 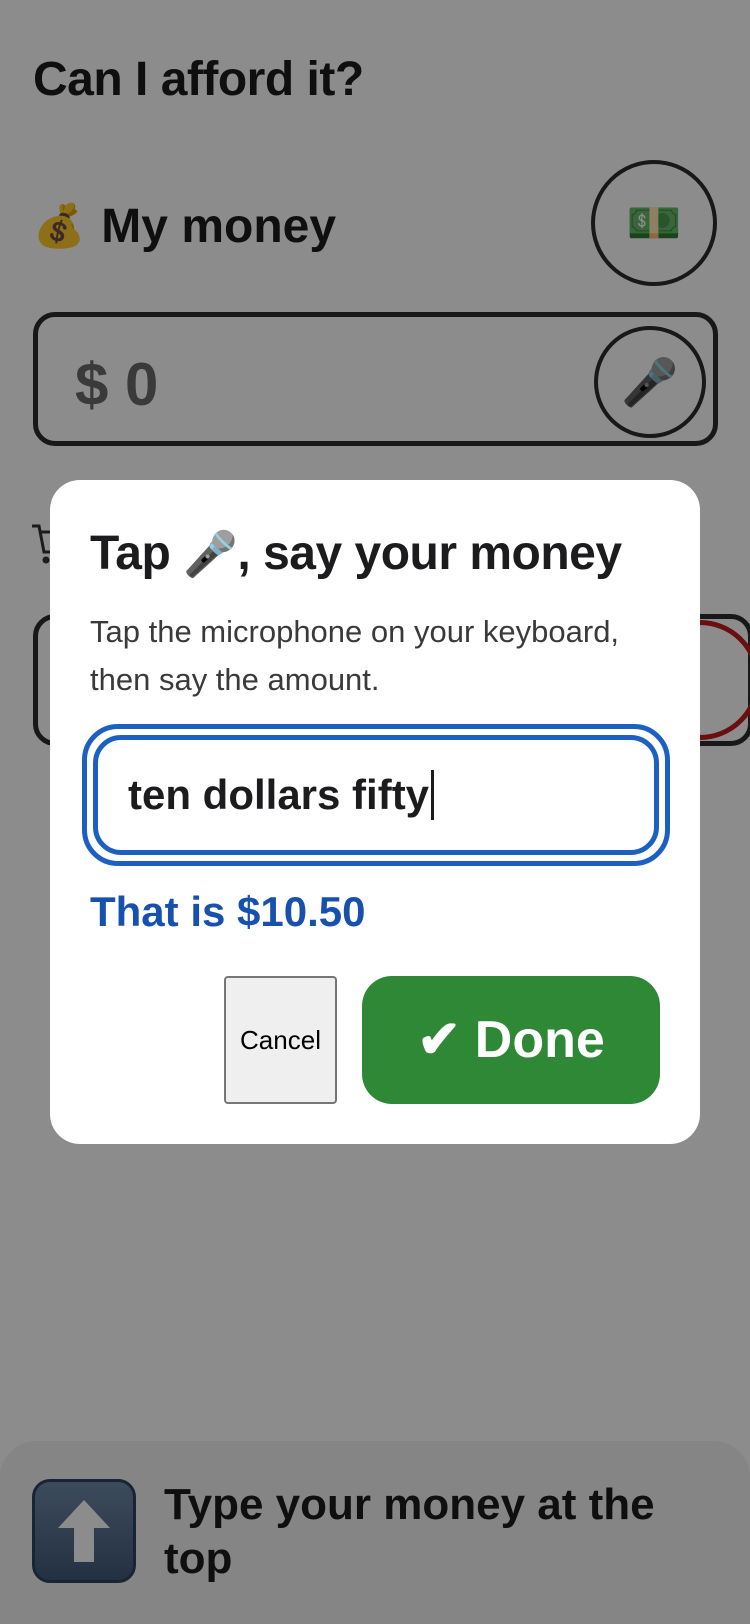 What do you see at coordinates (228, 911) in the screenshot?
I see `converted-amount: That is $10.50` at bounding box center [228, 911].